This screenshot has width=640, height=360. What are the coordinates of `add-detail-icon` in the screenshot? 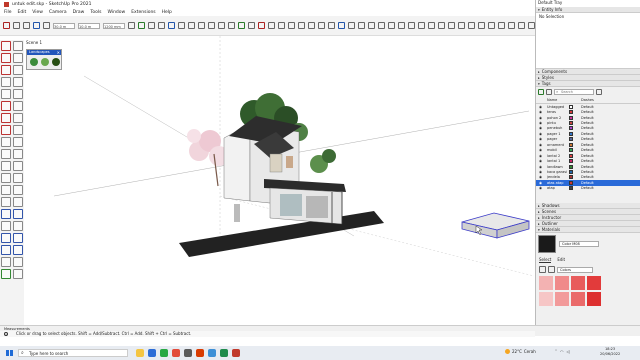 It's located at (18, 262).